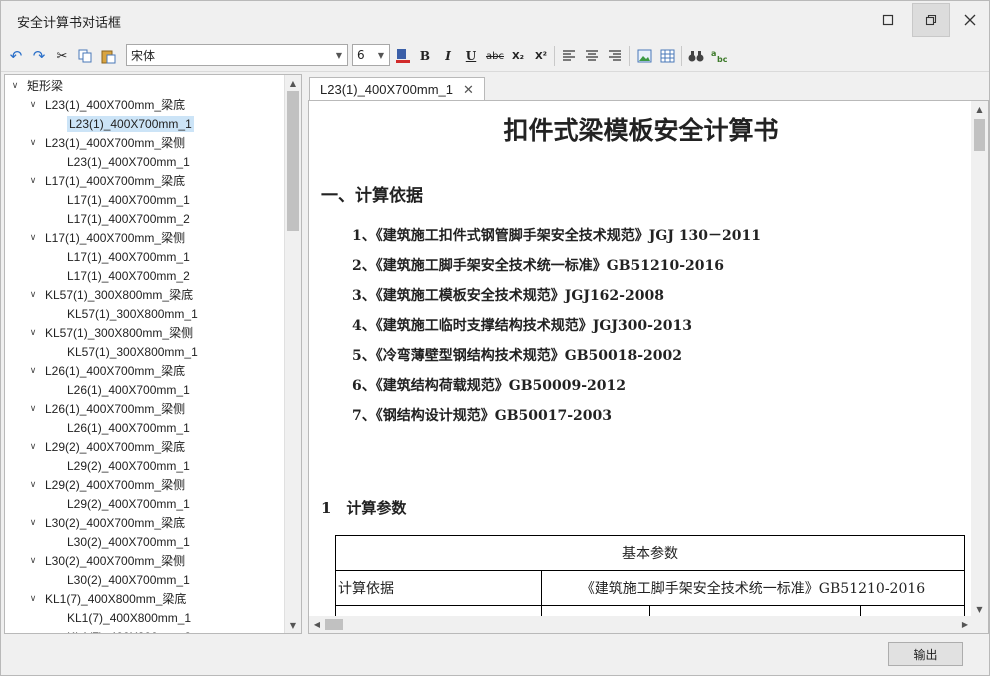 This screenshot has width=990, height=676. What do you see at coordinates (471, 56) in the screenshot?
I see `underline-button: U` at bounding box center [471, 56].